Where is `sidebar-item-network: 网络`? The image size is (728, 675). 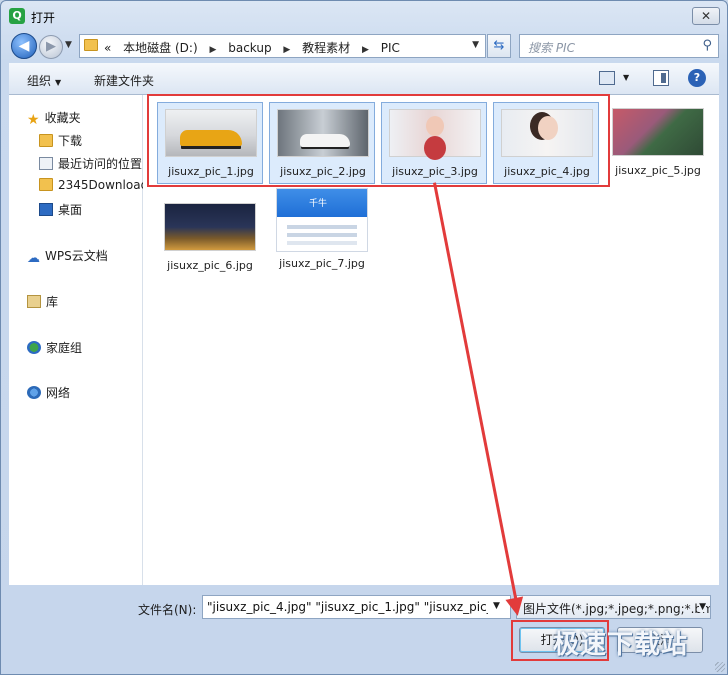
sidebar-item-network: 网络 is located at coordinates (48, 392).